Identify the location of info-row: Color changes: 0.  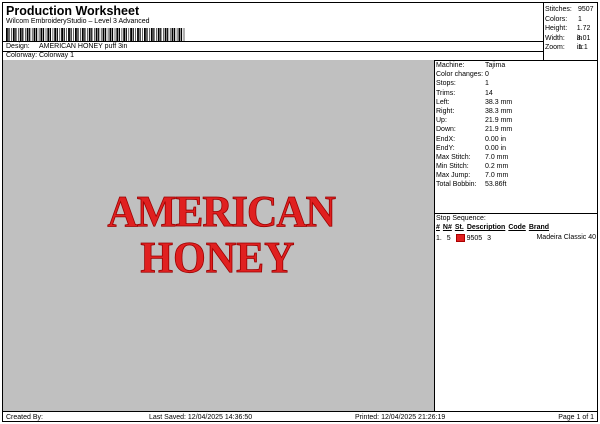
(462, 75).